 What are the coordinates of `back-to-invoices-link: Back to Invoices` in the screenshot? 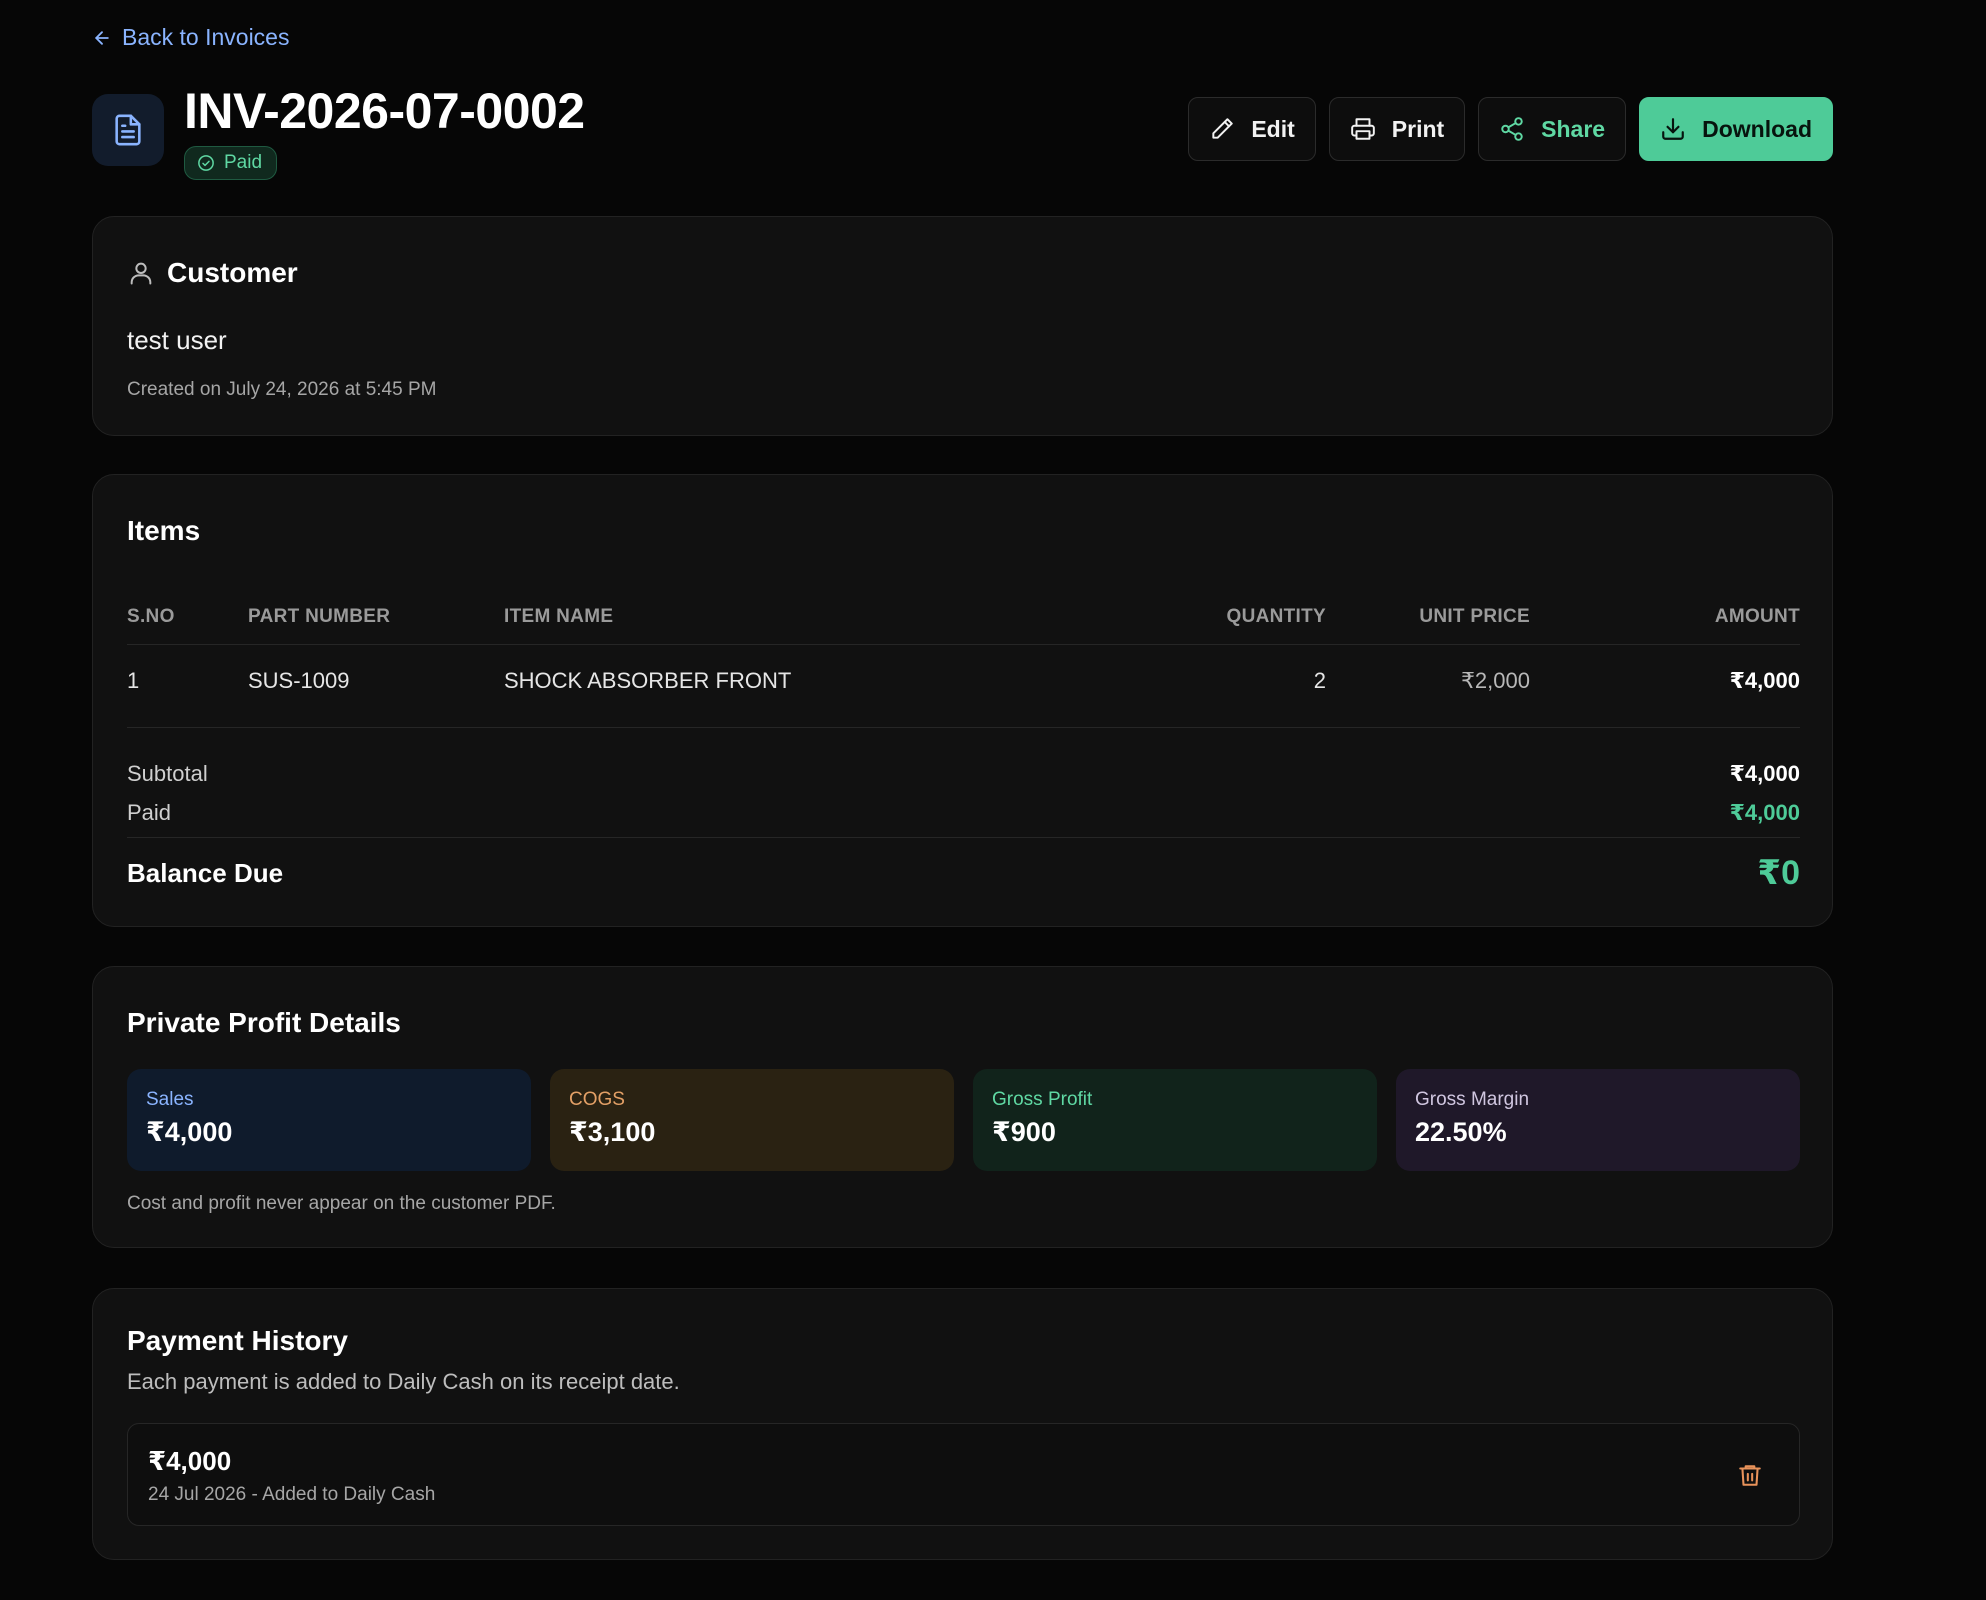 It's located at (190, 37).